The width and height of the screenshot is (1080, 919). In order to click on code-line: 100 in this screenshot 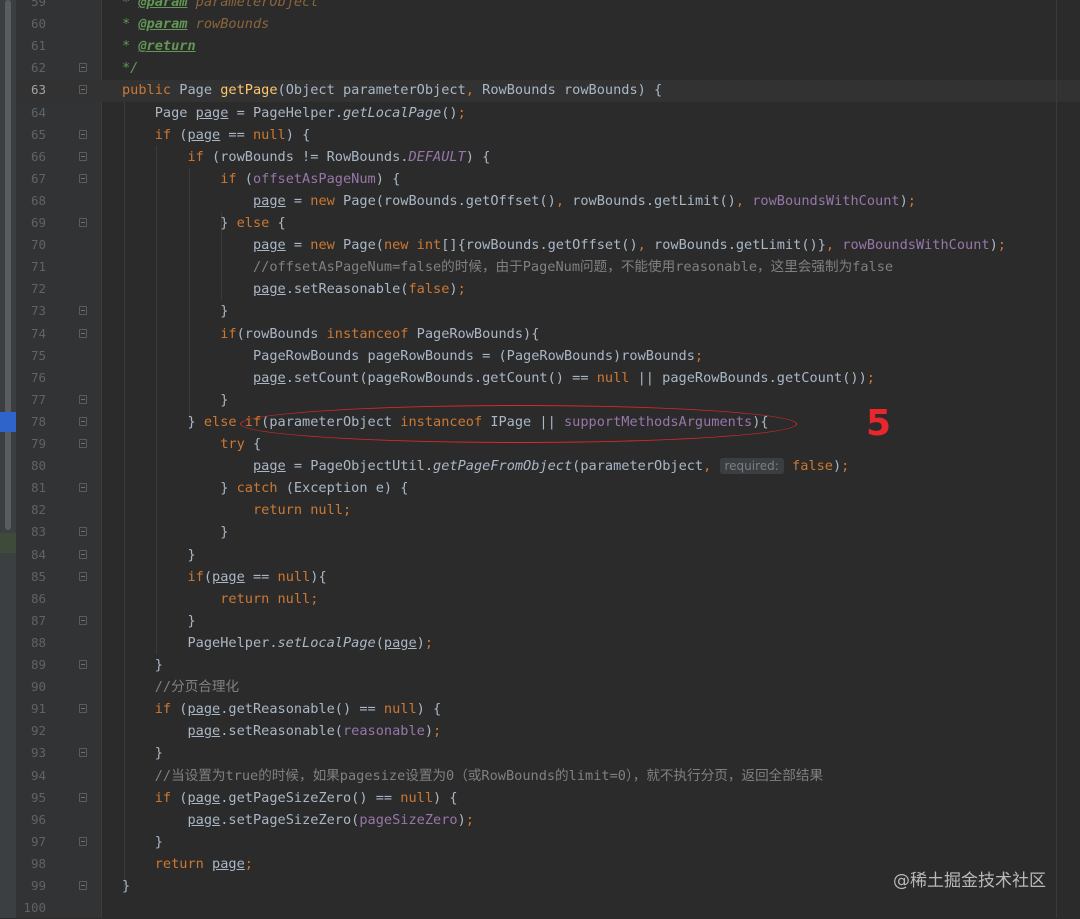, I will do `click(540, 908)`.